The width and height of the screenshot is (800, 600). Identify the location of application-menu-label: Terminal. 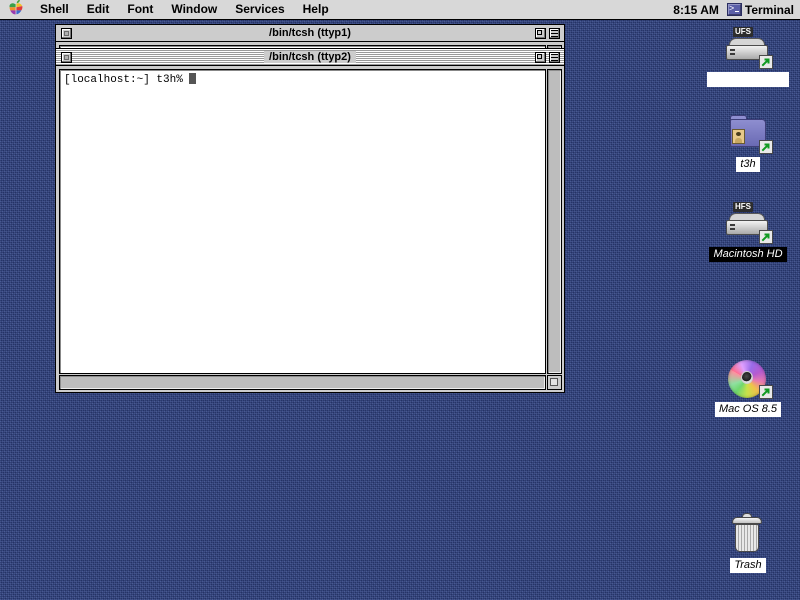
(769, 9).